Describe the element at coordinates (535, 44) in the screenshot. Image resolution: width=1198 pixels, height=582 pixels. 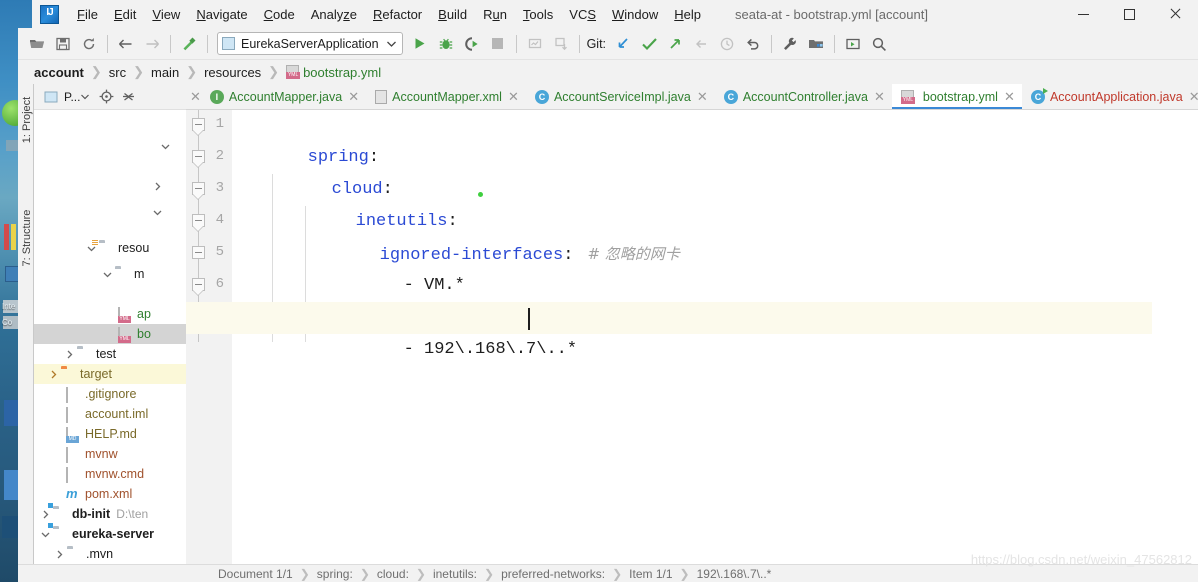
I see `profile-icon` at that location.